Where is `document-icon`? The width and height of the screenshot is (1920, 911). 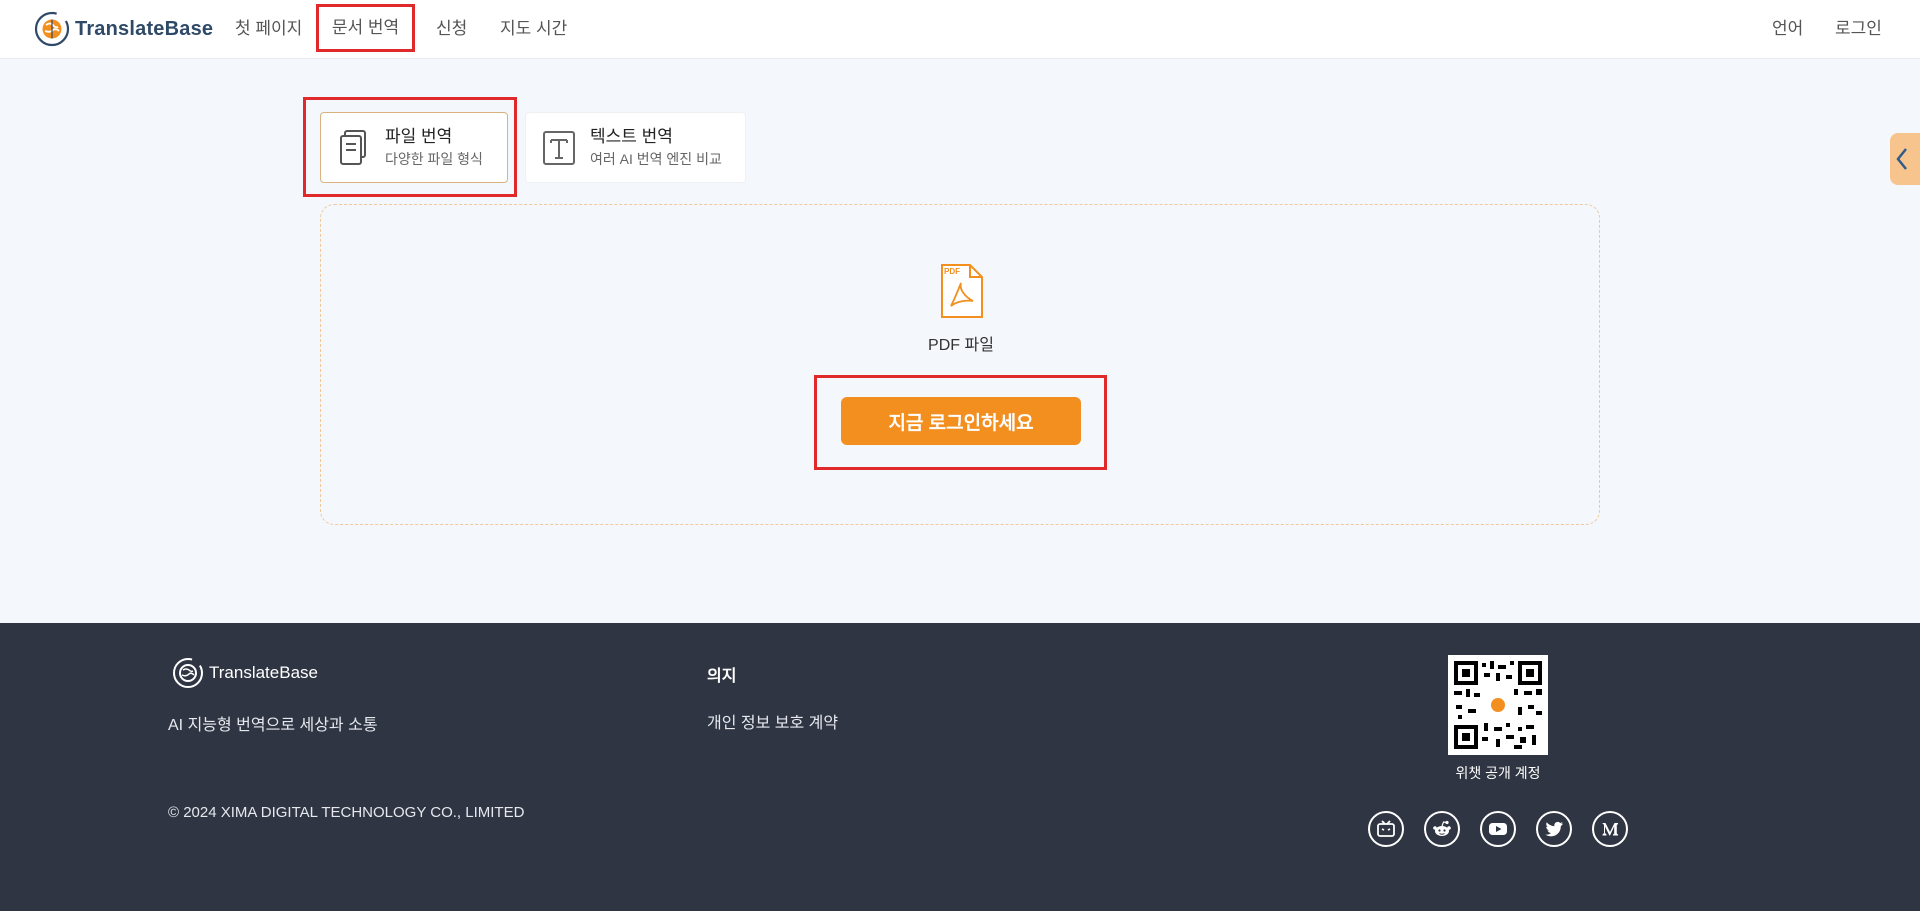 document-icon is located at coordinates (353, 147).